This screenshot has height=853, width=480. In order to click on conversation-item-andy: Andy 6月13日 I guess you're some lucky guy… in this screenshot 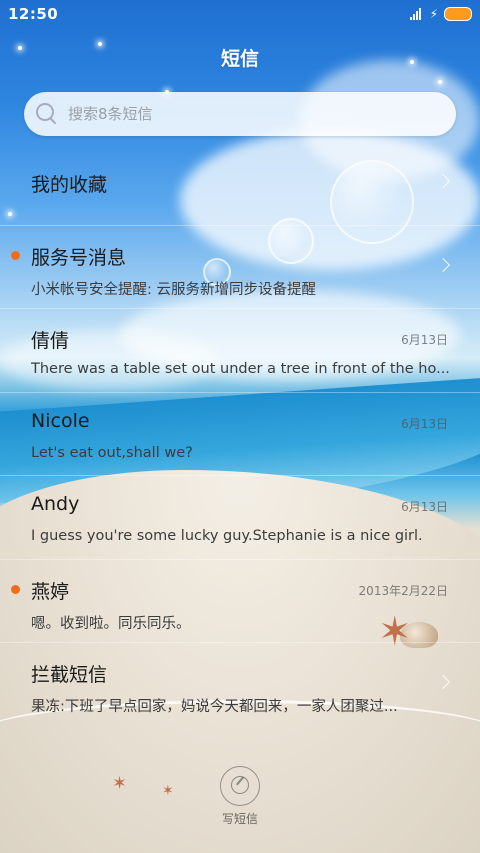, I will do `click(240, 518)`.